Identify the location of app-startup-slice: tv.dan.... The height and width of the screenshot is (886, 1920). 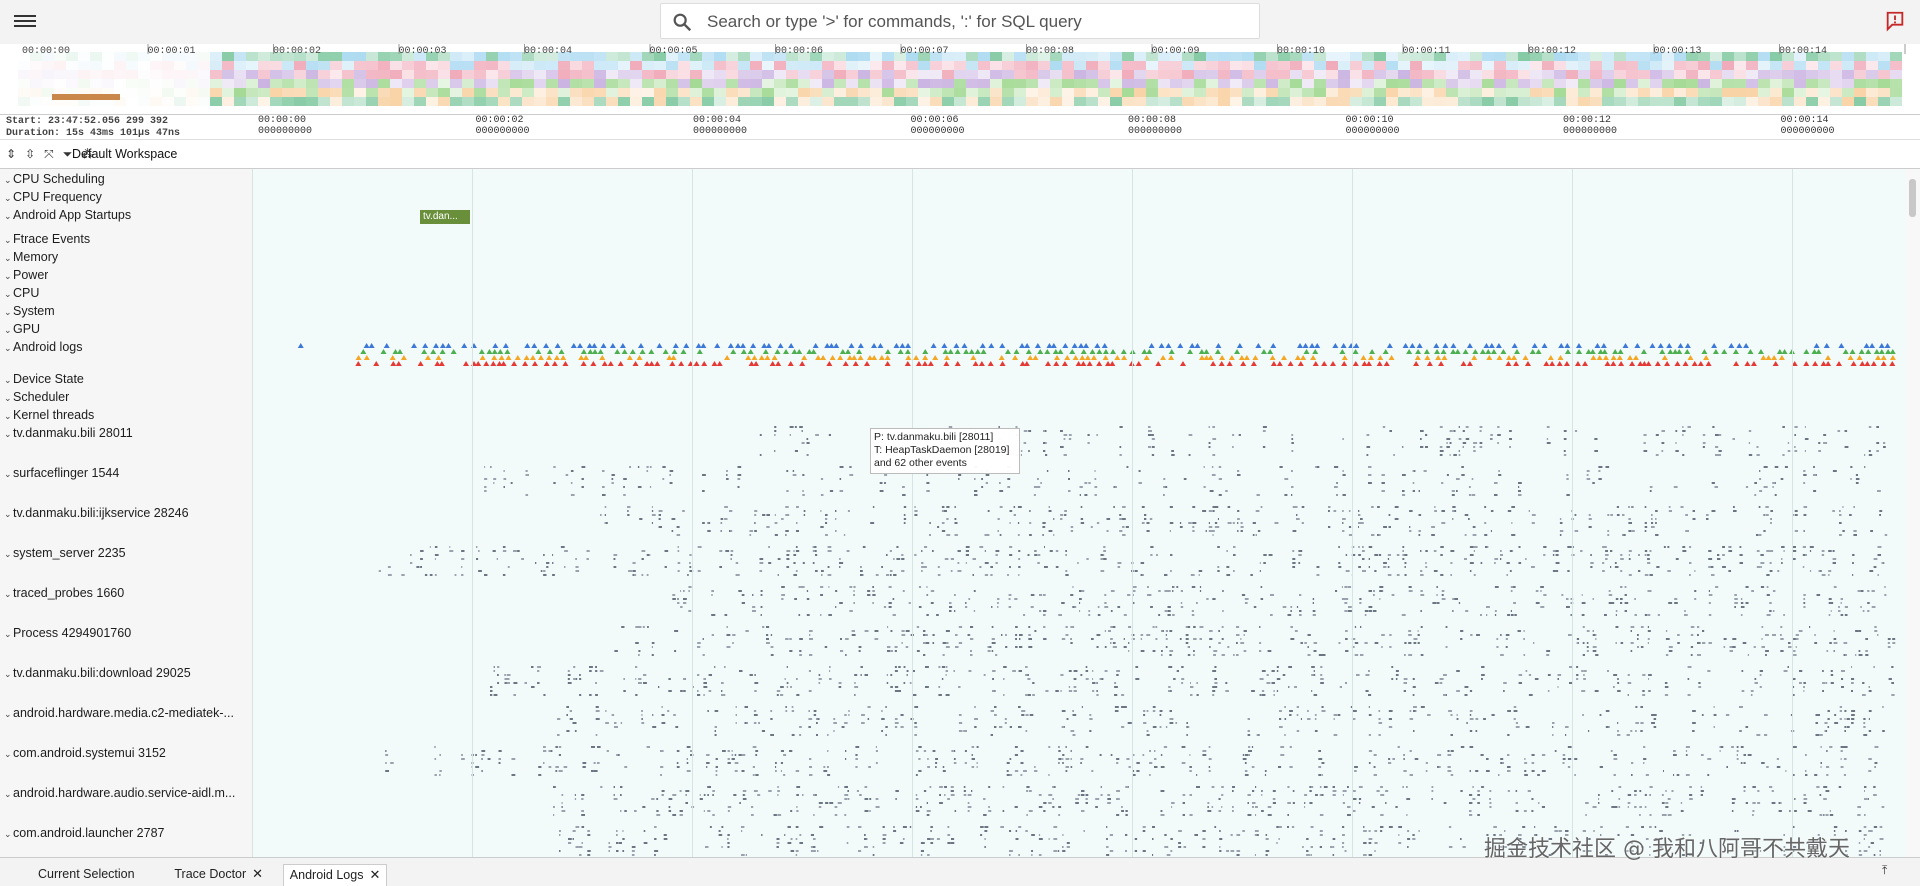
(445, 217).